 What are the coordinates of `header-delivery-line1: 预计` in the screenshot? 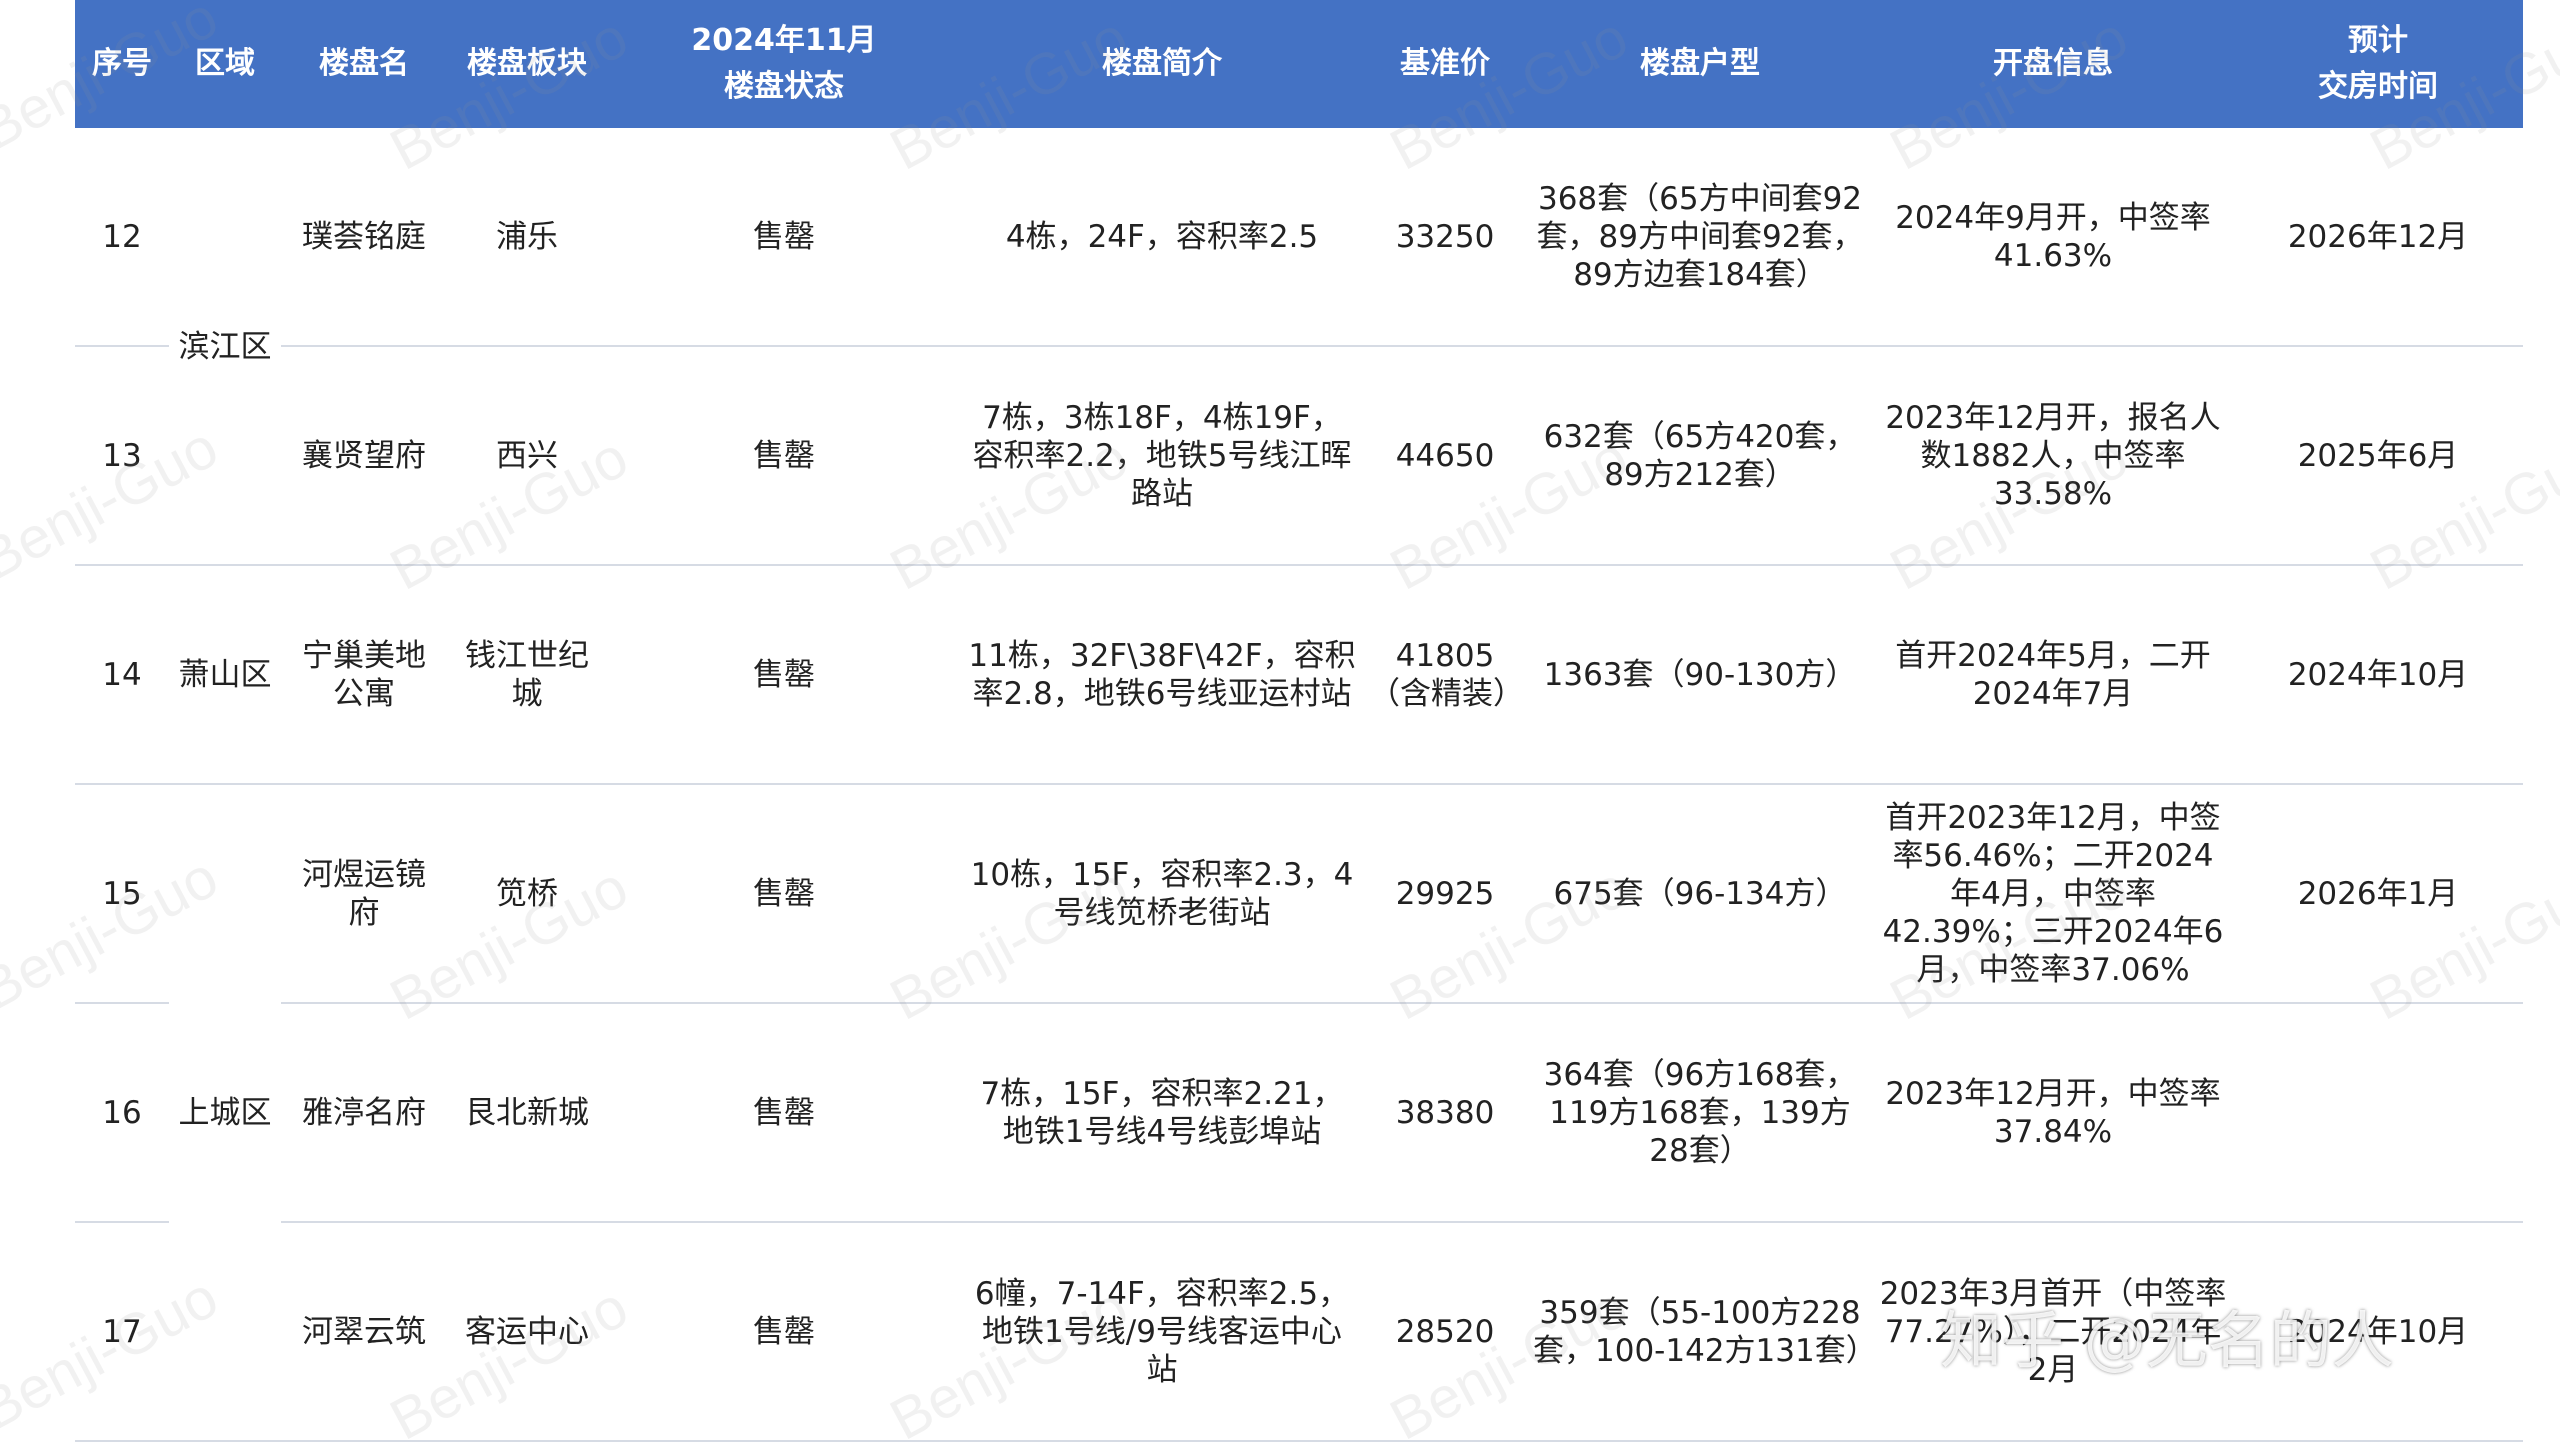 It's located at (2378, 40).